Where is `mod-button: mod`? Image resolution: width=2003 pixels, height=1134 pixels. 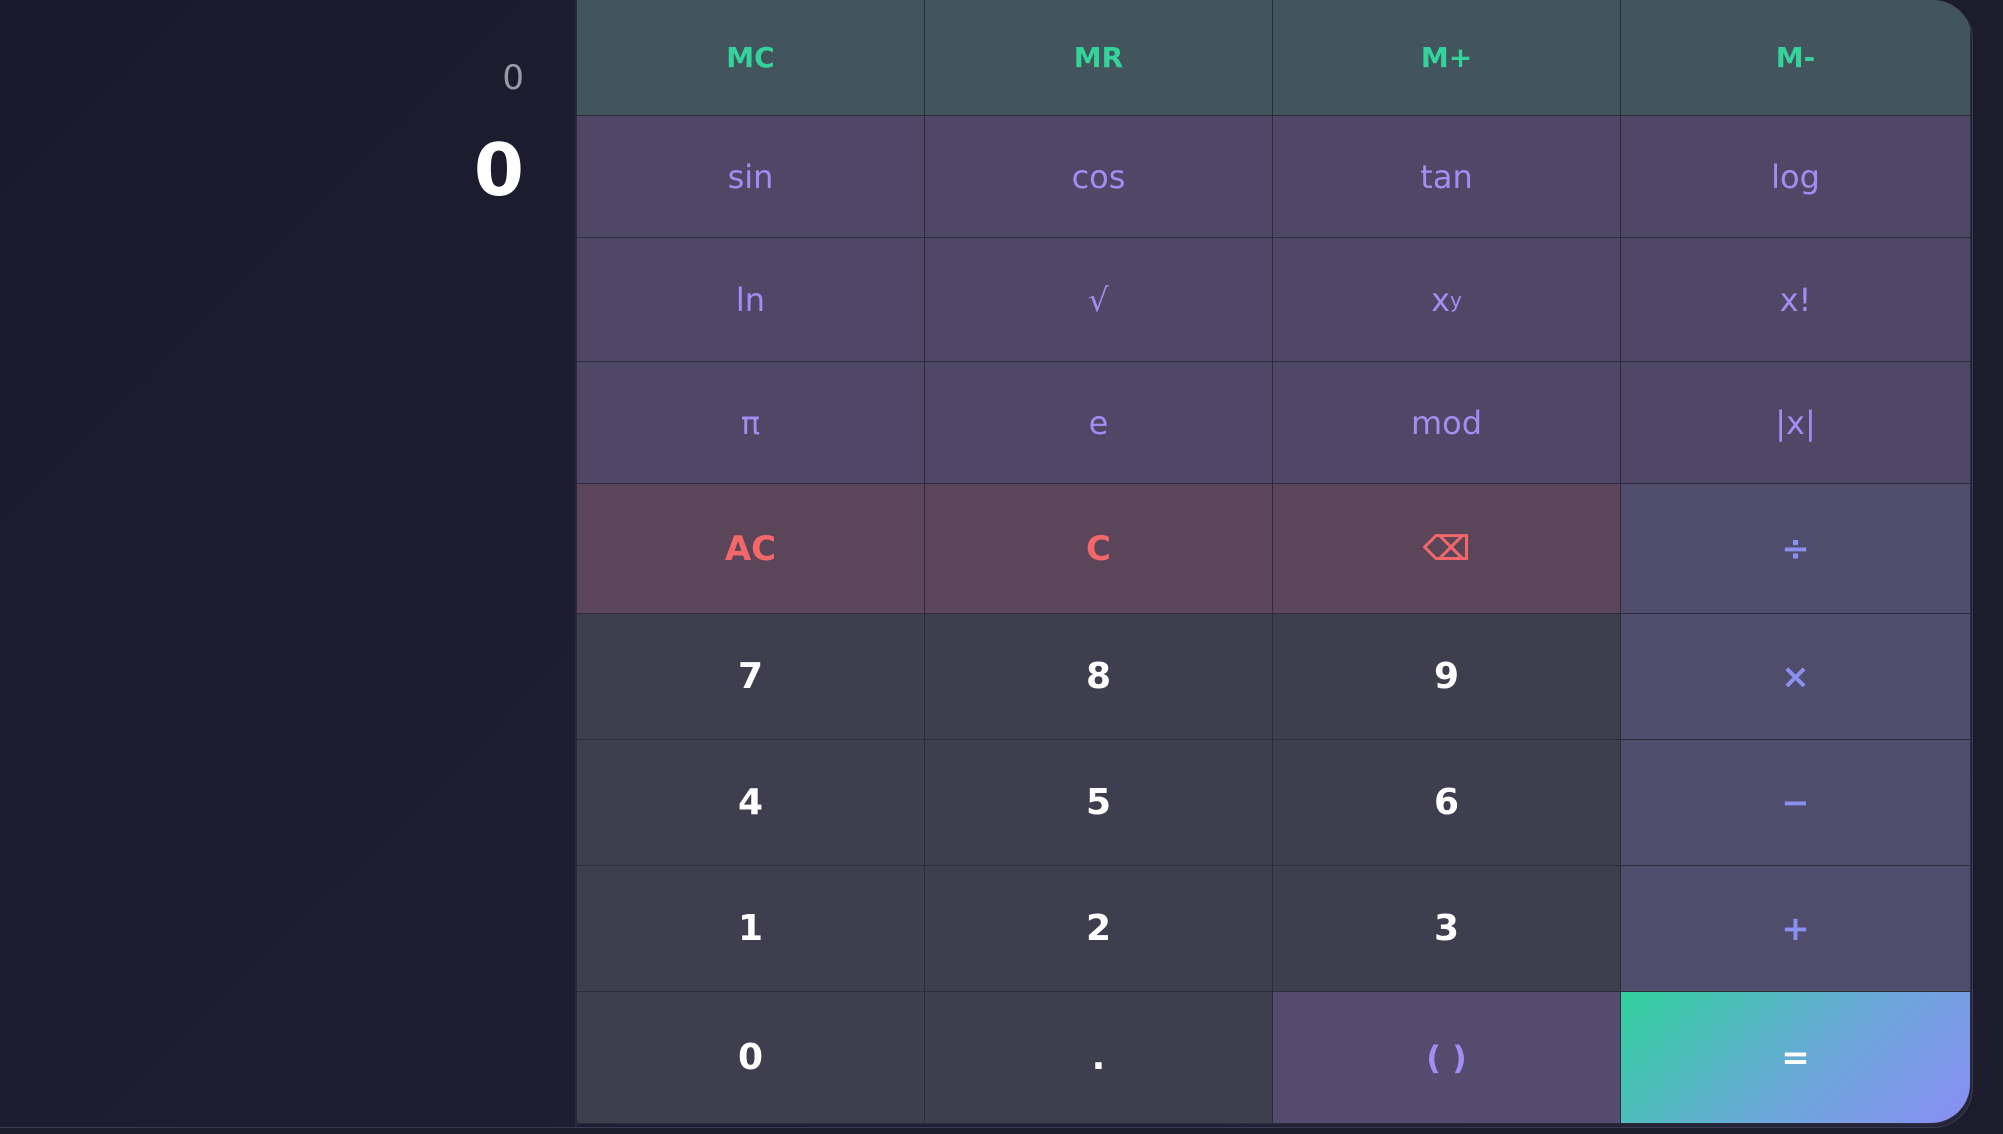
mod-button: mod is located at coordinates (1447, 423).